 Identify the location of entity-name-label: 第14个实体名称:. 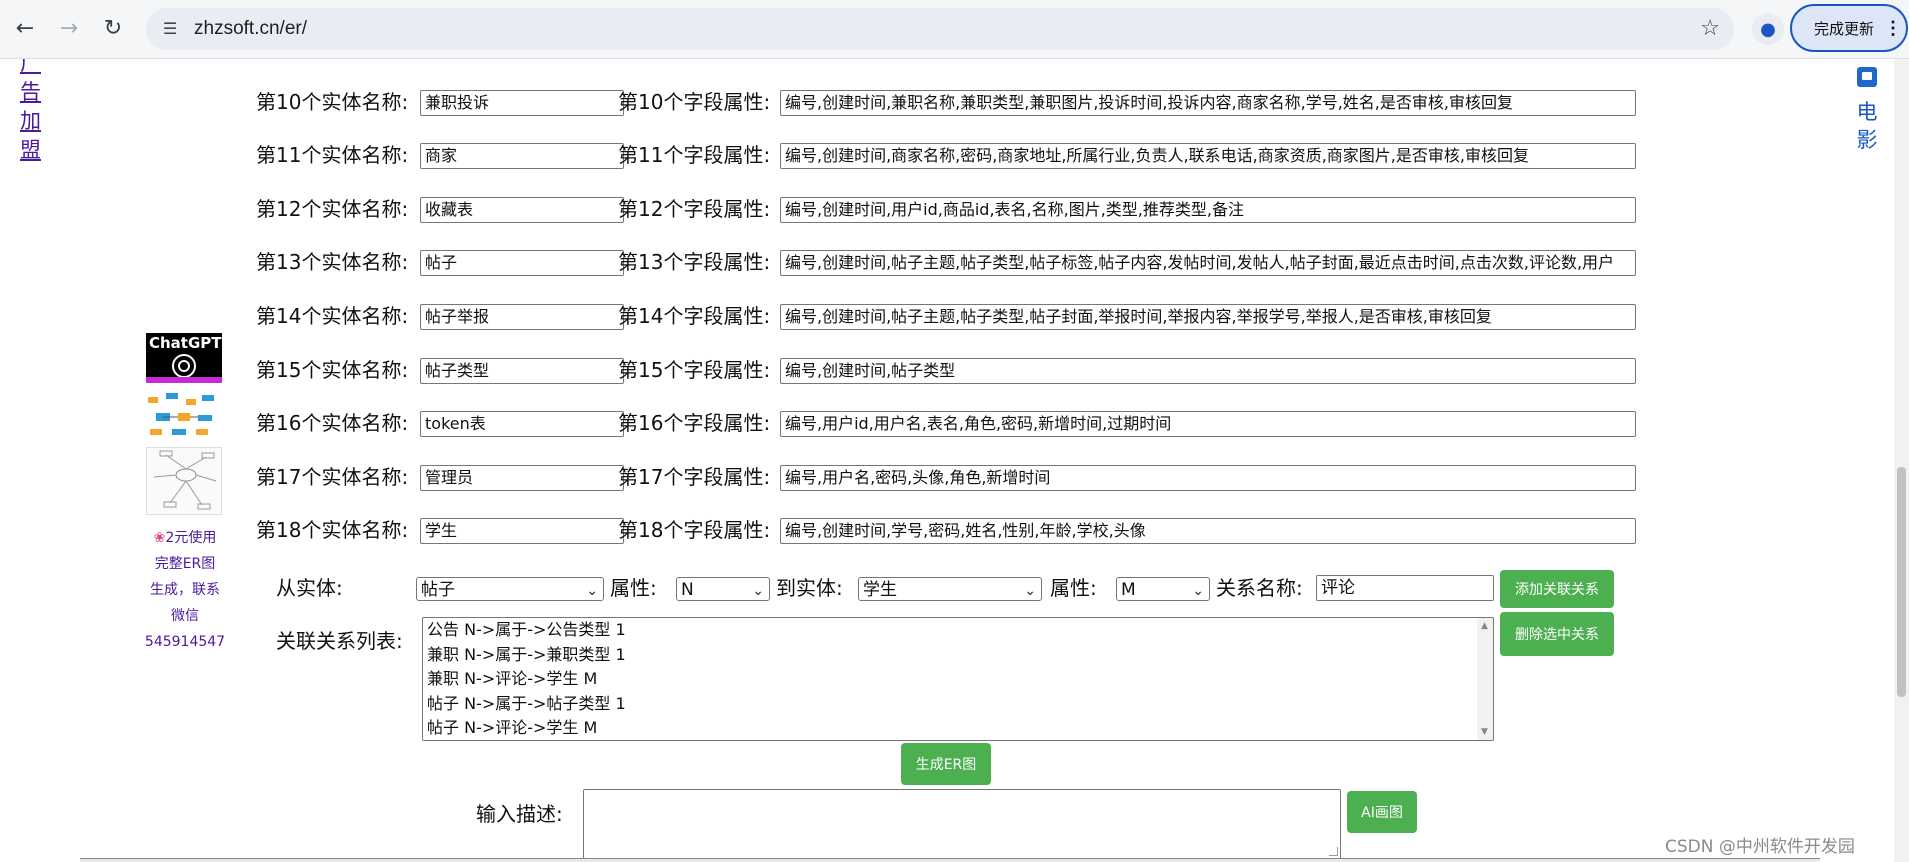
(332, 316).